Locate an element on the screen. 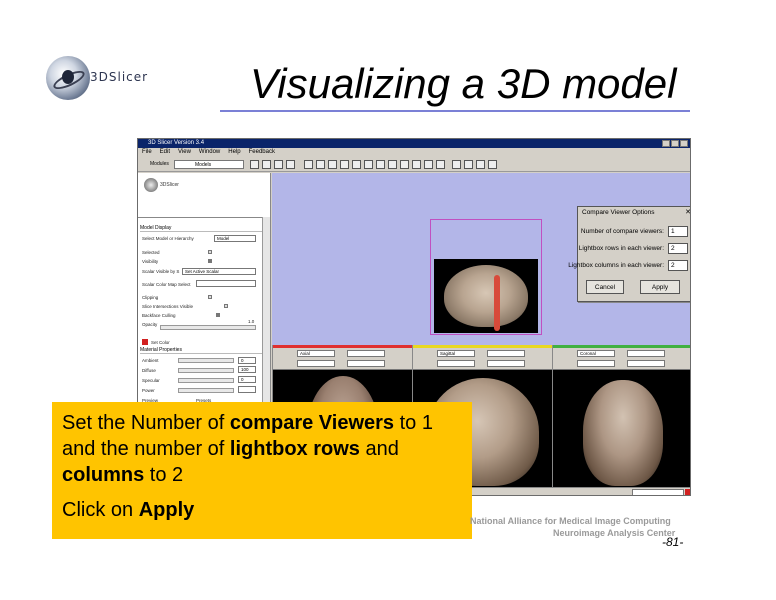  panel-logo-icon is located at coordinates (151, 185).